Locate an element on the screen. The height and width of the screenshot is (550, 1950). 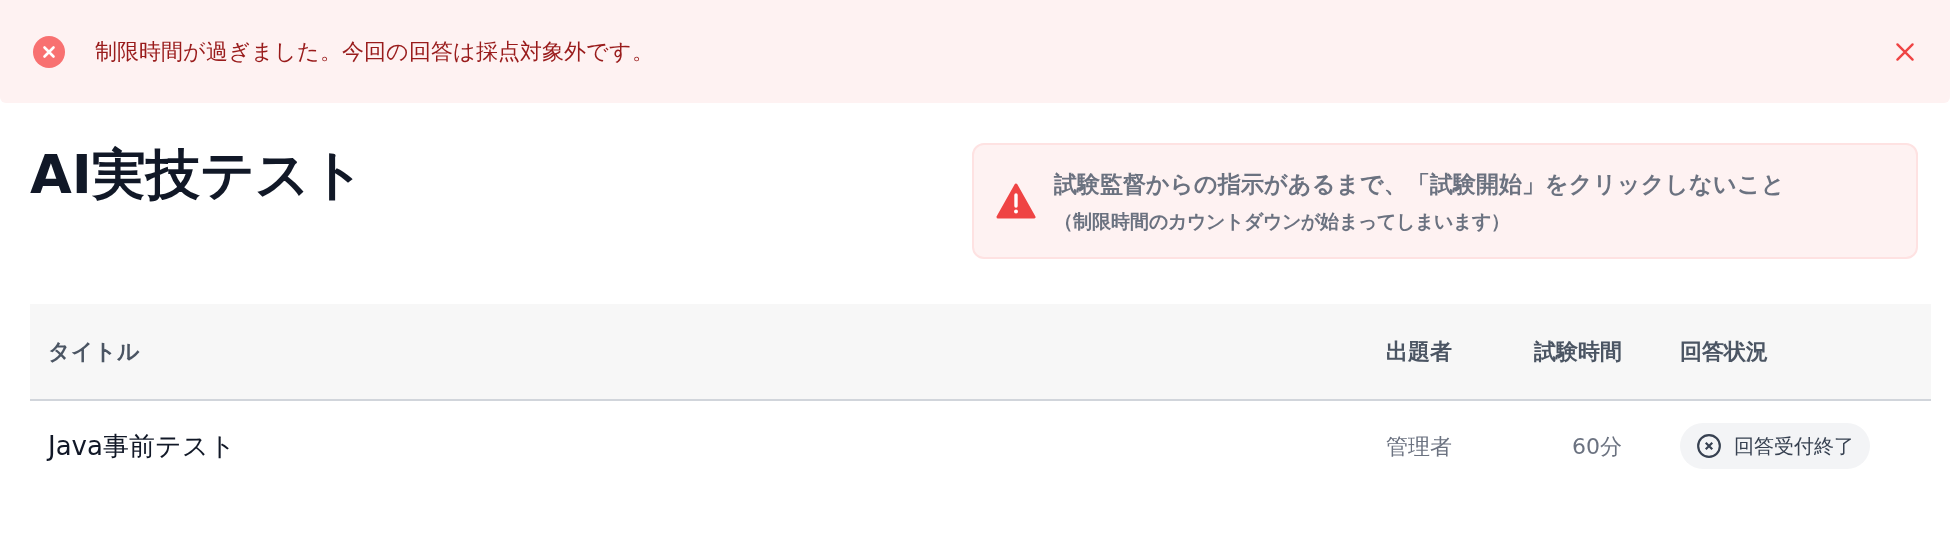
warning-note: （制限時間のカウントダウンが始まってしまいます） is located at coordinates (1282, 221).